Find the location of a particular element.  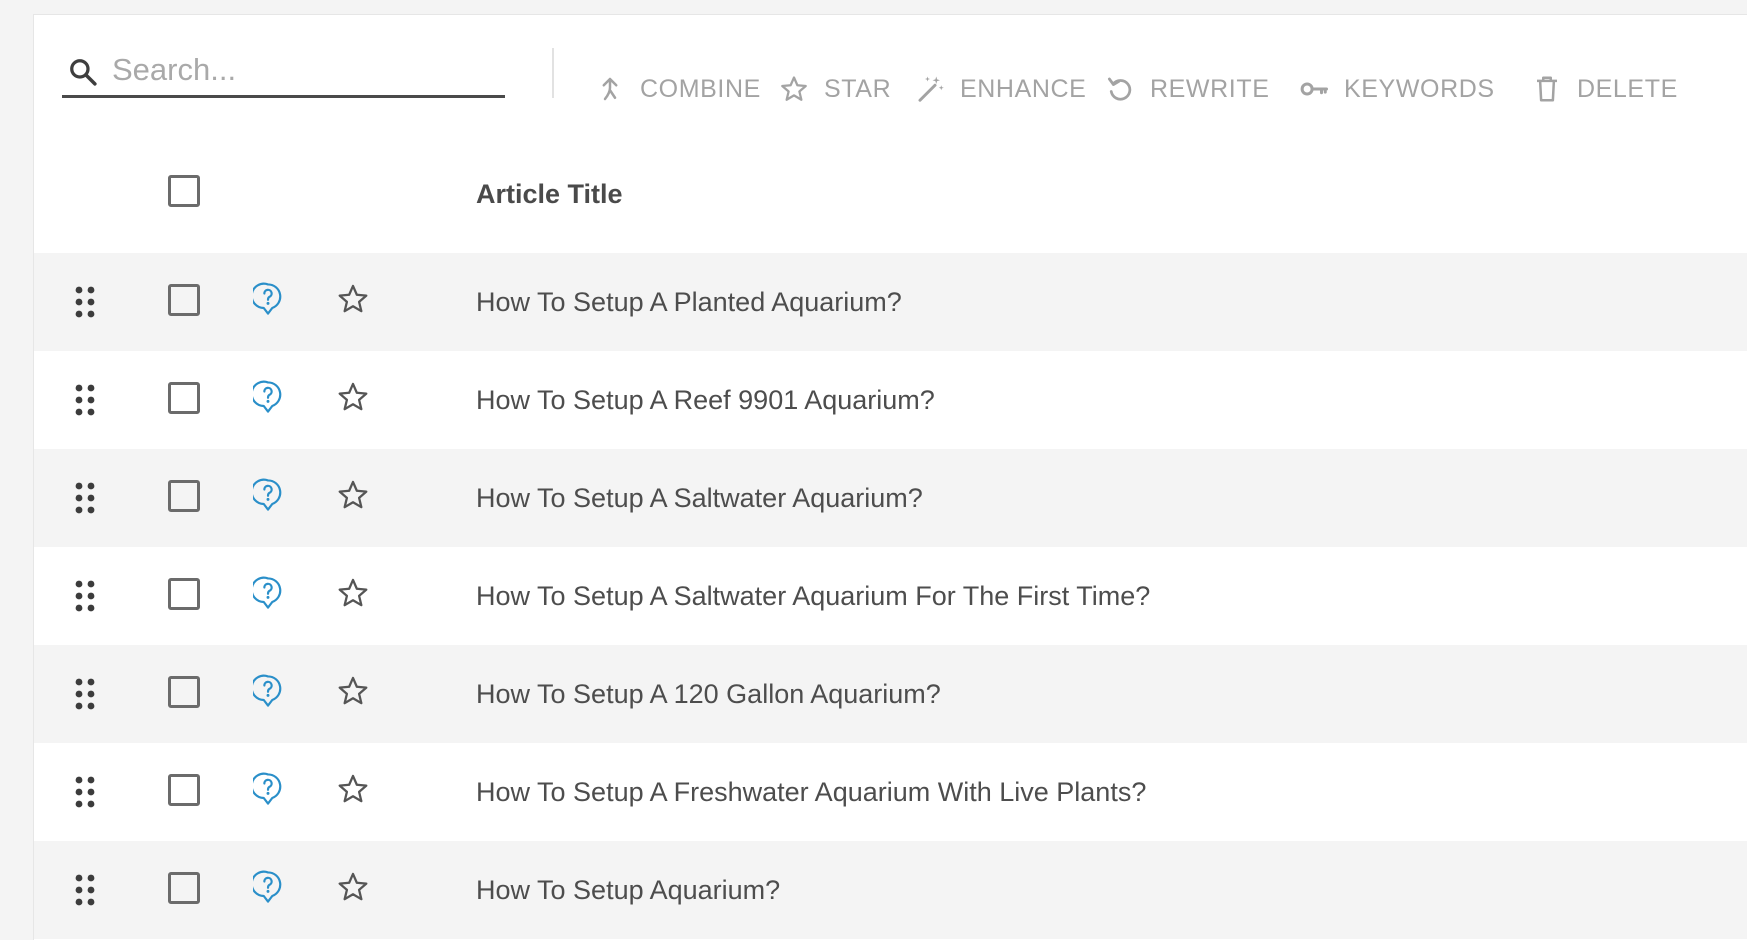

article-title: How To Setup Aquarium? is located at coordinates (628, 890).